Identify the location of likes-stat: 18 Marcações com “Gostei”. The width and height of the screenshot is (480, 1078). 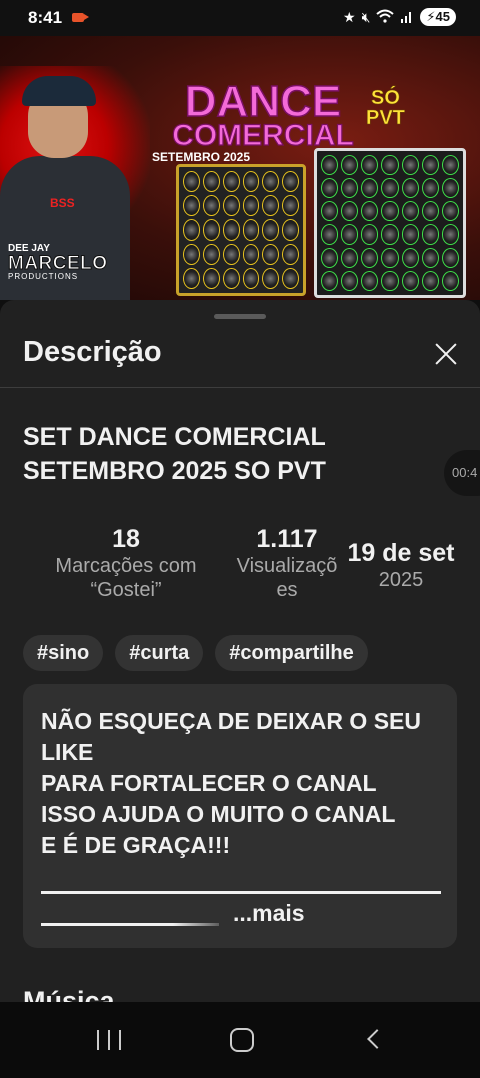
(126, 563).